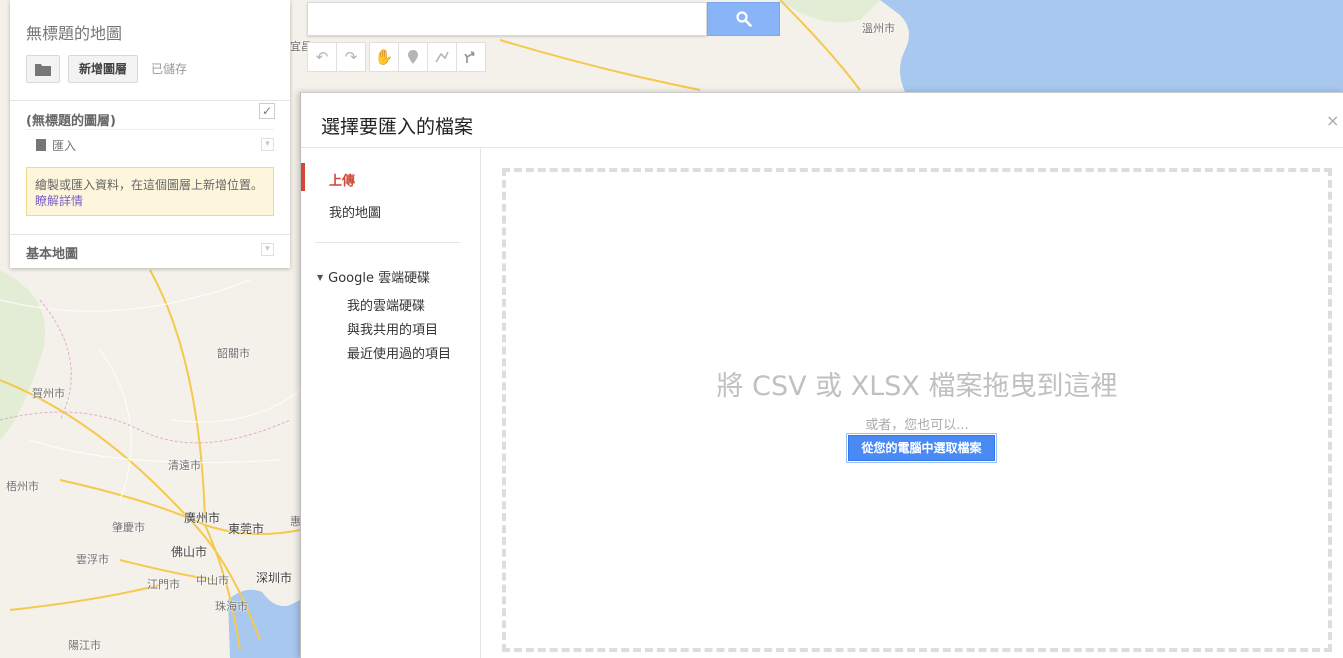 This screenshot has height=658, width=1343. I want to click on line-icon, so click(442, 57).